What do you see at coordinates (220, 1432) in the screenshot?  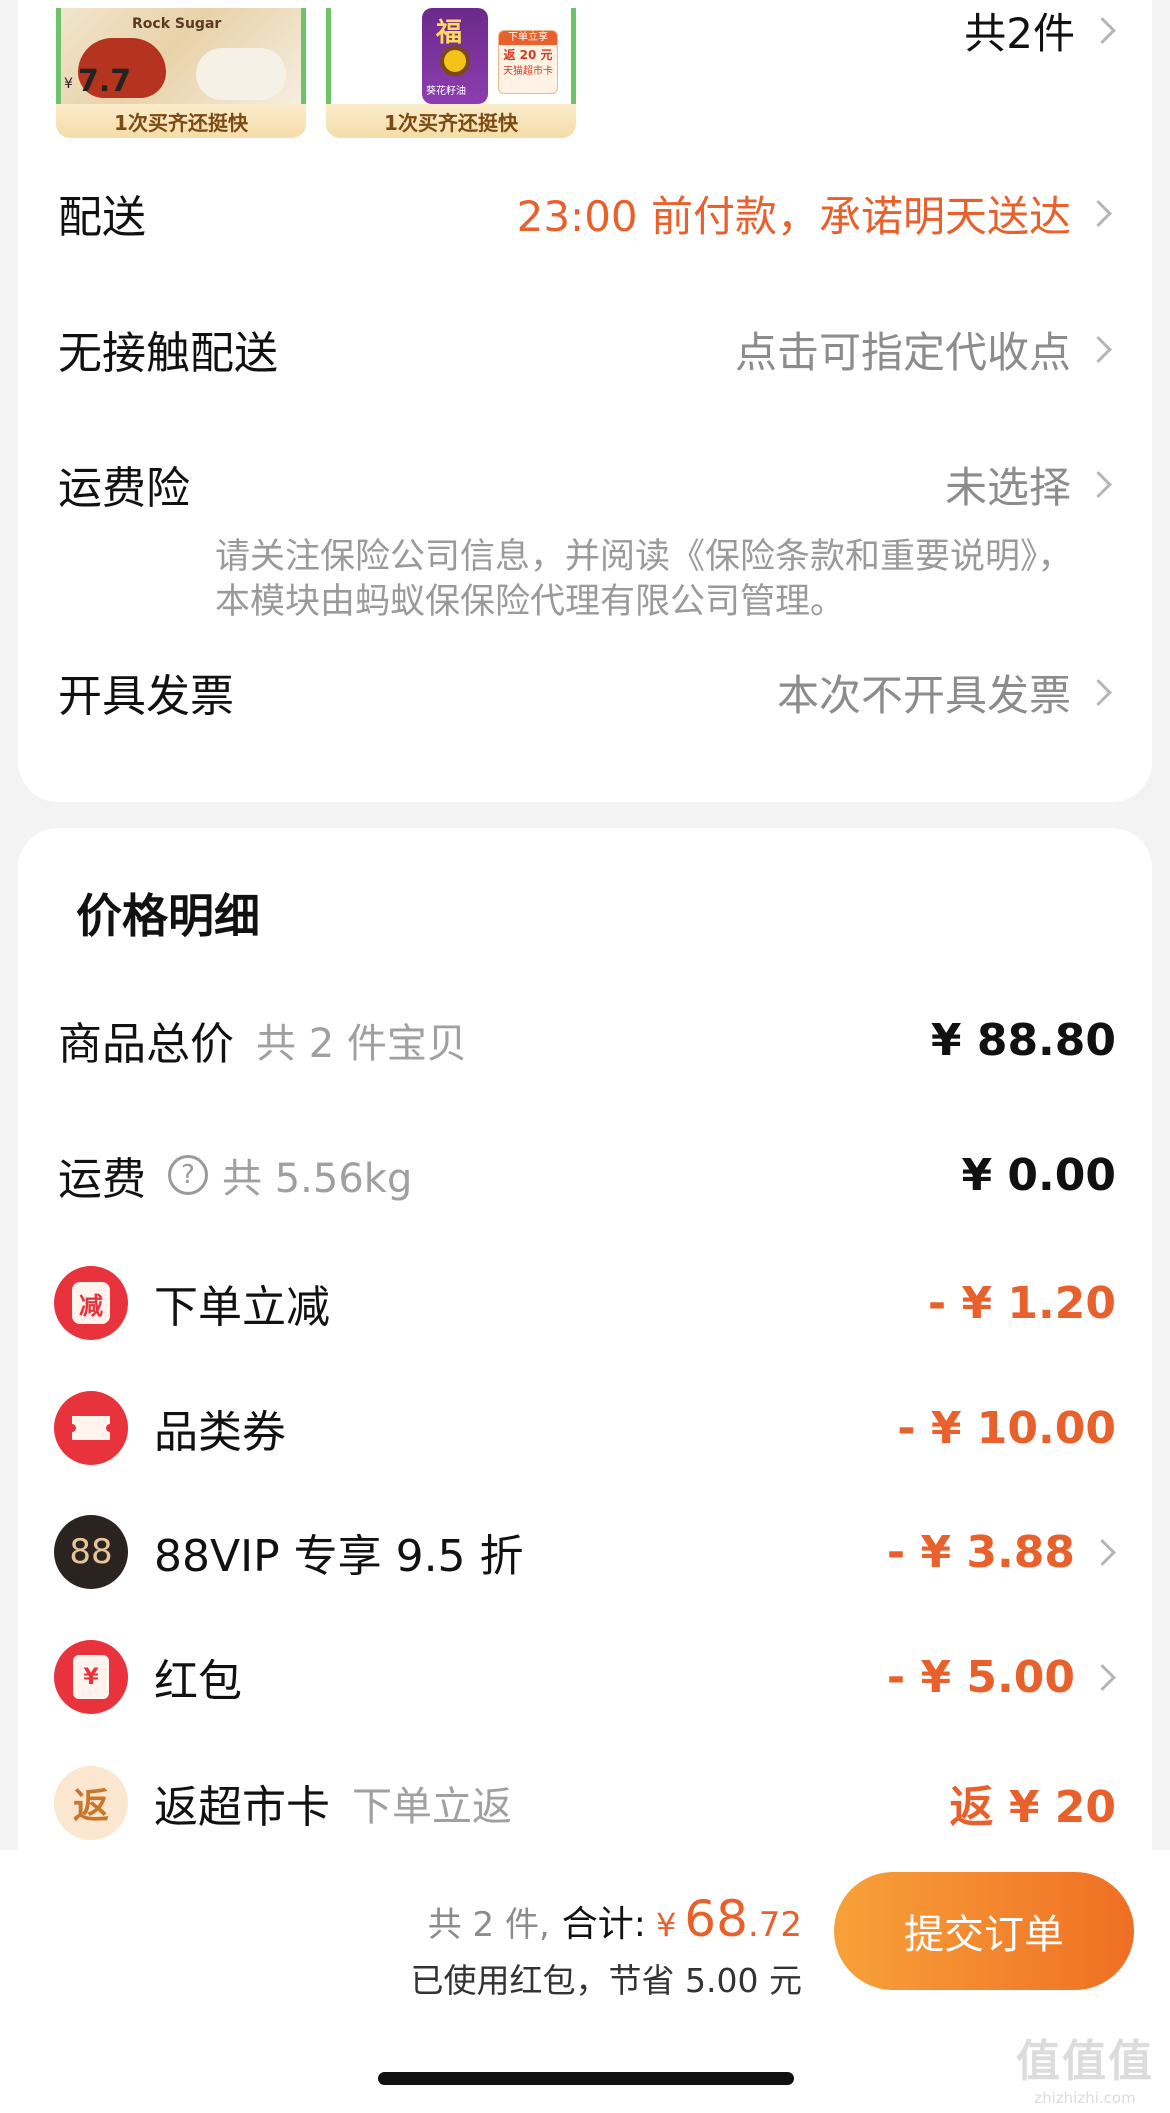 I see `category-coupon-label: 品类券` at bounding box center [220, 1432].